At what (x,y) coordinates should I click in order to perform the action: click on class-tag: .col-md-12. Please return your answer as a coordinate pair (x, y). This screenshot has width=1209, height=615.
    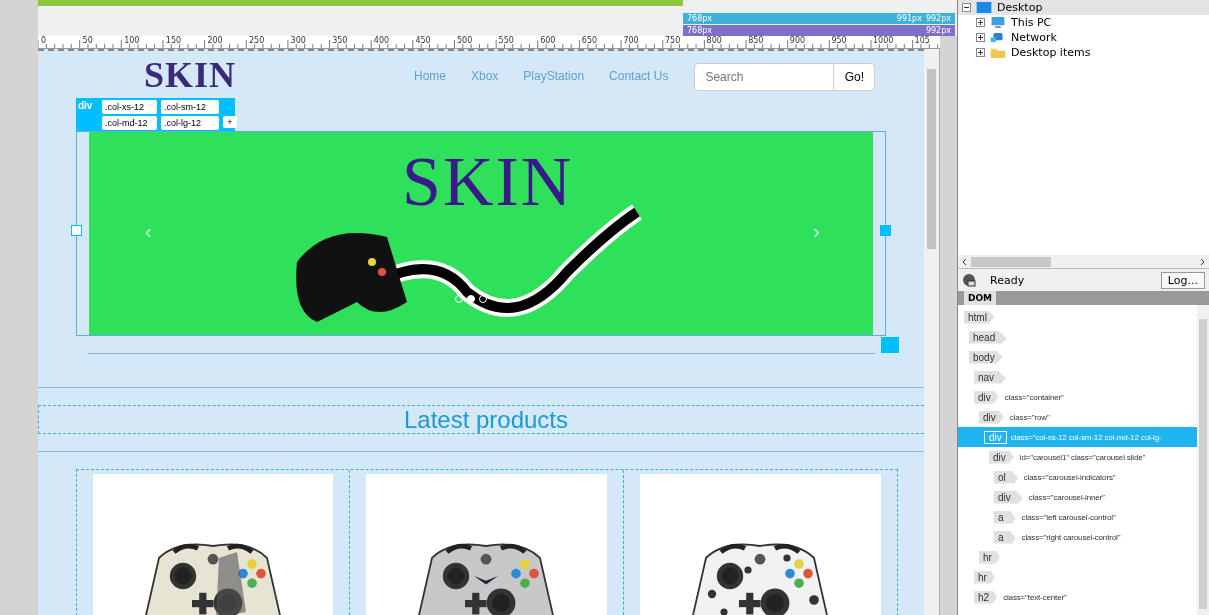
    Looking at the image, I should click on (129, 123).